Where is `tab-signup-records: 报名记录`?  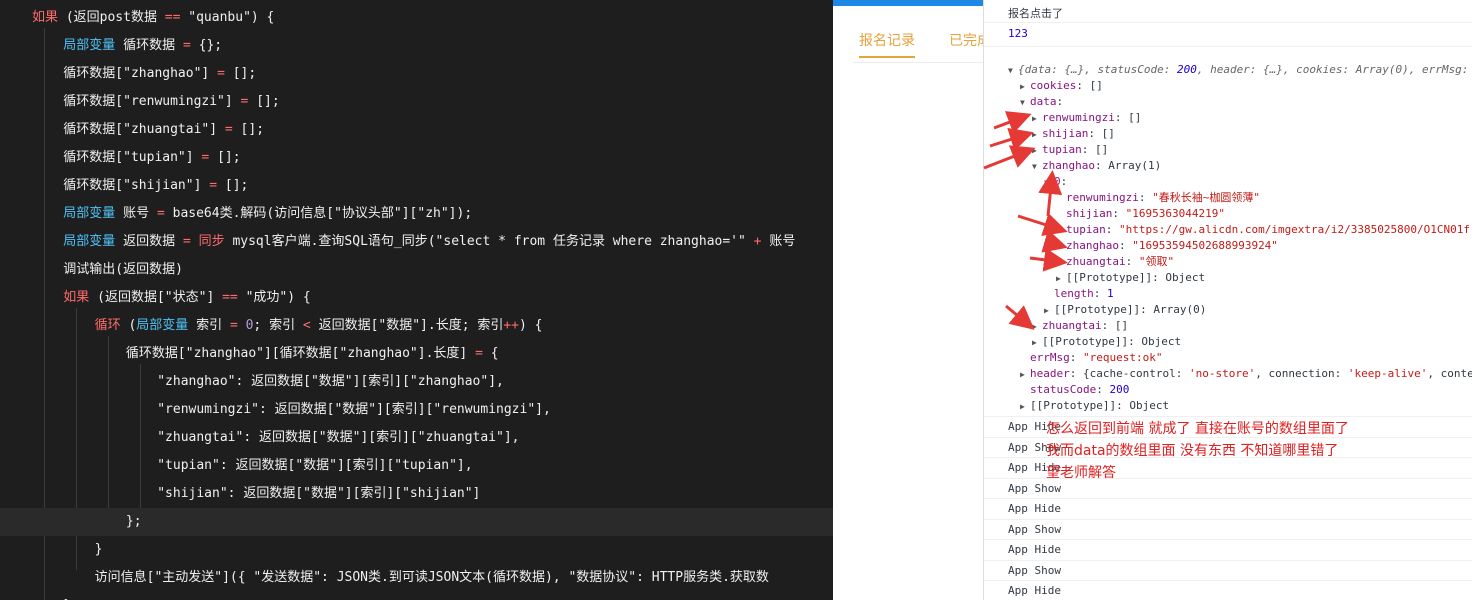 tab-signup-records: 报名记录 is located at coordinates (887, 44).